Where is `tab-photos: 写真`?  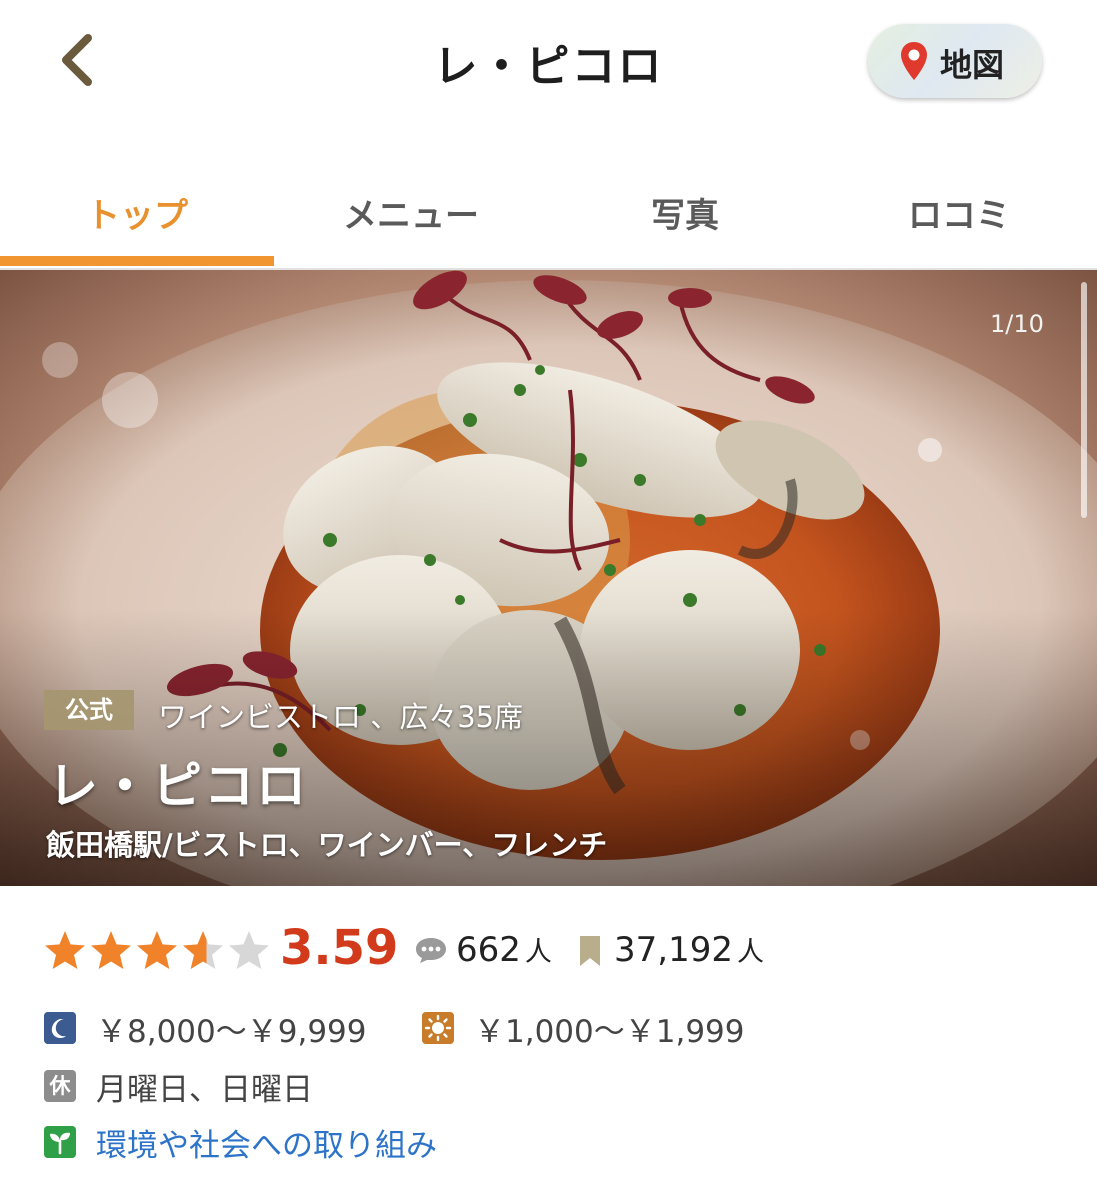
tab-photos: 写真 is located at coordinates (685, 214).